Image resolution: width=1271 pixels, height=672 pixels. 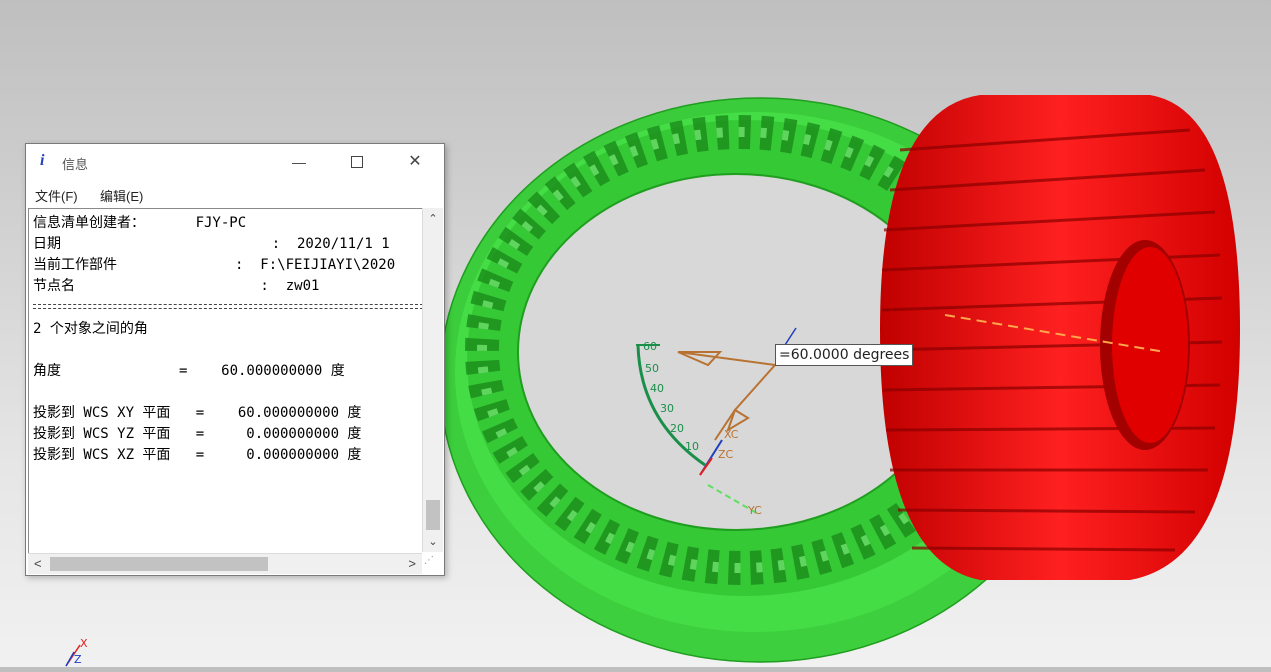 What do you see at coordinates (140, 223) in the screenshot?
I see `info-line-creator: 信息清单创建者： FJY-PC` at bounding box center [140, 223].